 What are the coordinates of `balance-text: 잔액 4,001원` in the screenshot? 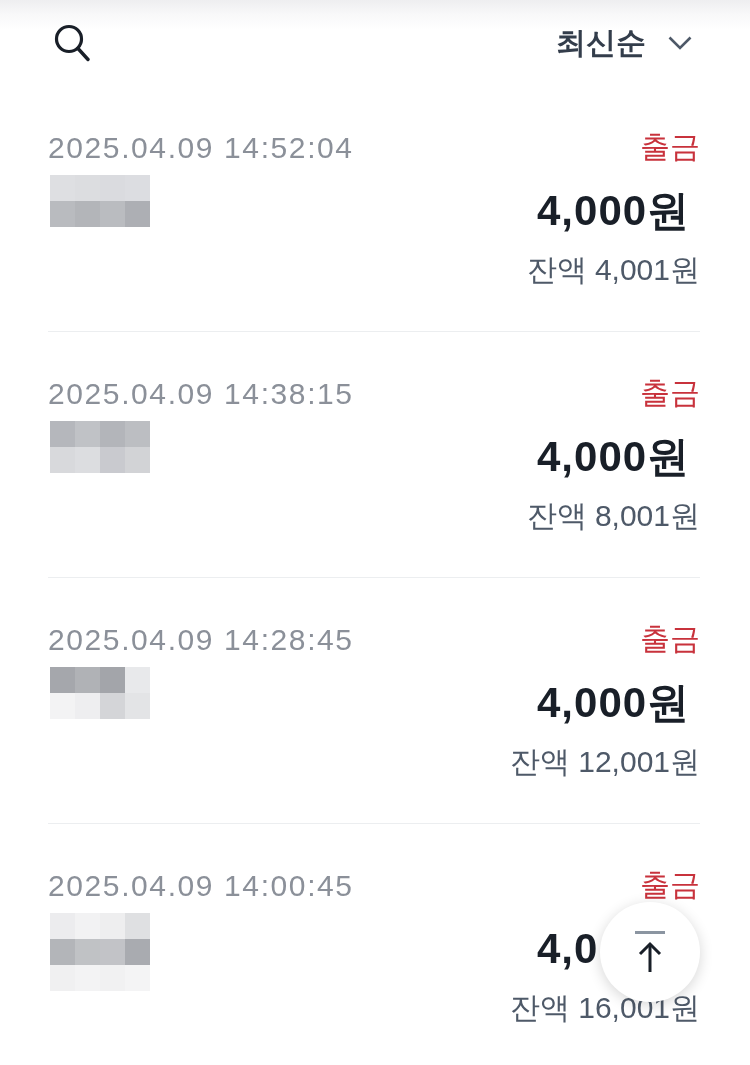 It's located at (613, 270).